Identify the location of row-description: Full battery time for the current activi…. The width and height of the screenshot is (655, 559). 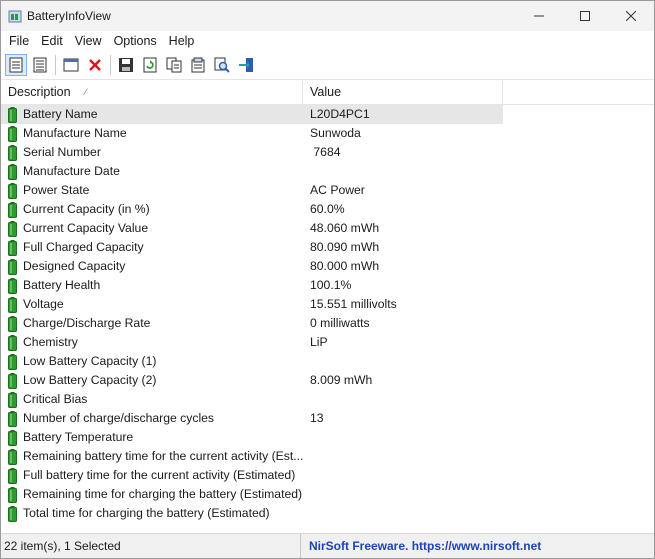
(159, 475).